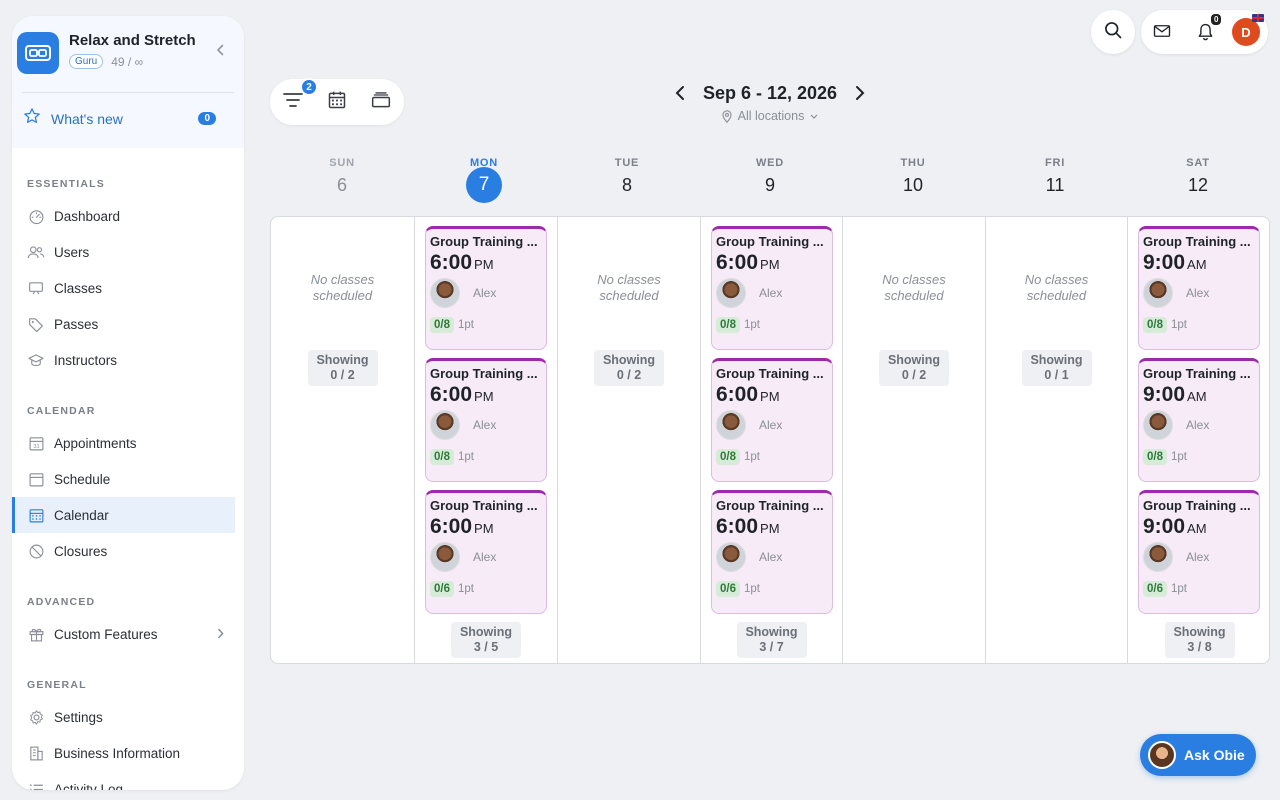 The height and width of the screenshot is (800, 1280). I want to click on showing-count-button: Showing 3 / 7, so click(771, 640).